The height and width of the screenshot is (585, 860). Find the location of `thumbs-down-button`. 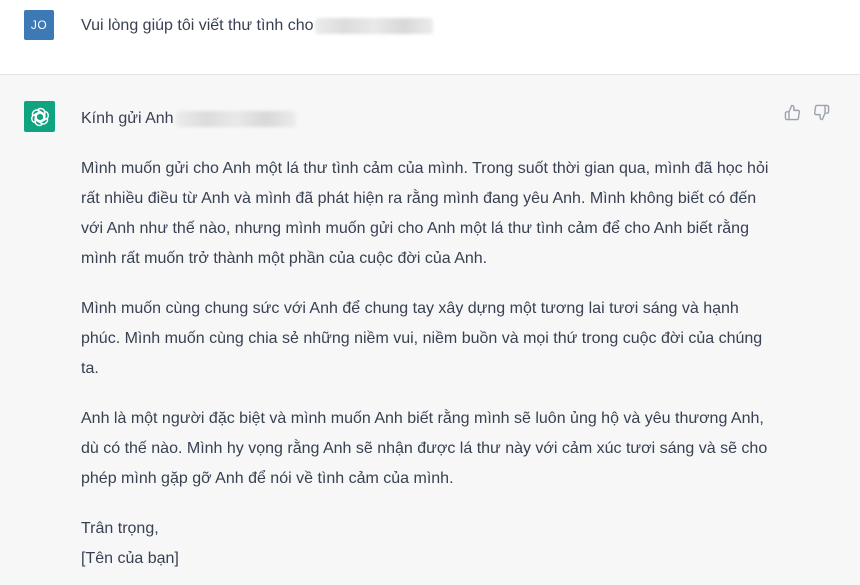

thumbs-down-button is located at coordinates (821, 112).